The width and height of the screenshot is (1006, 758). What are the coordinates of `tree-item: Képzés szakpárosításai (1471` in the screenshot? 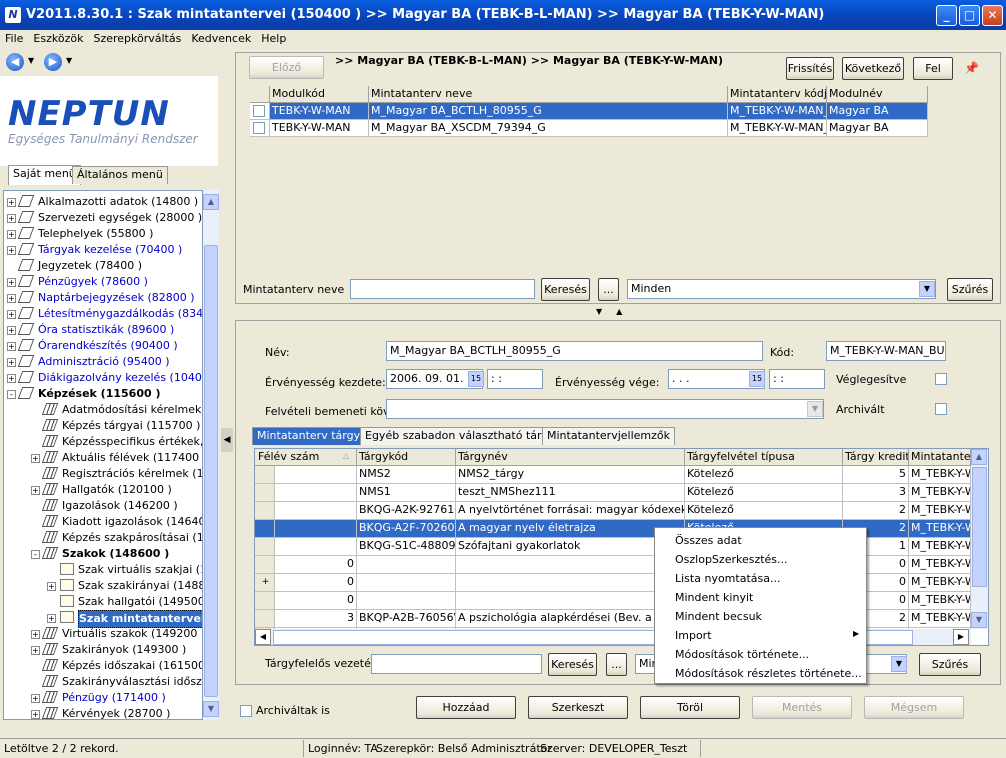 It's located at (103, 538).